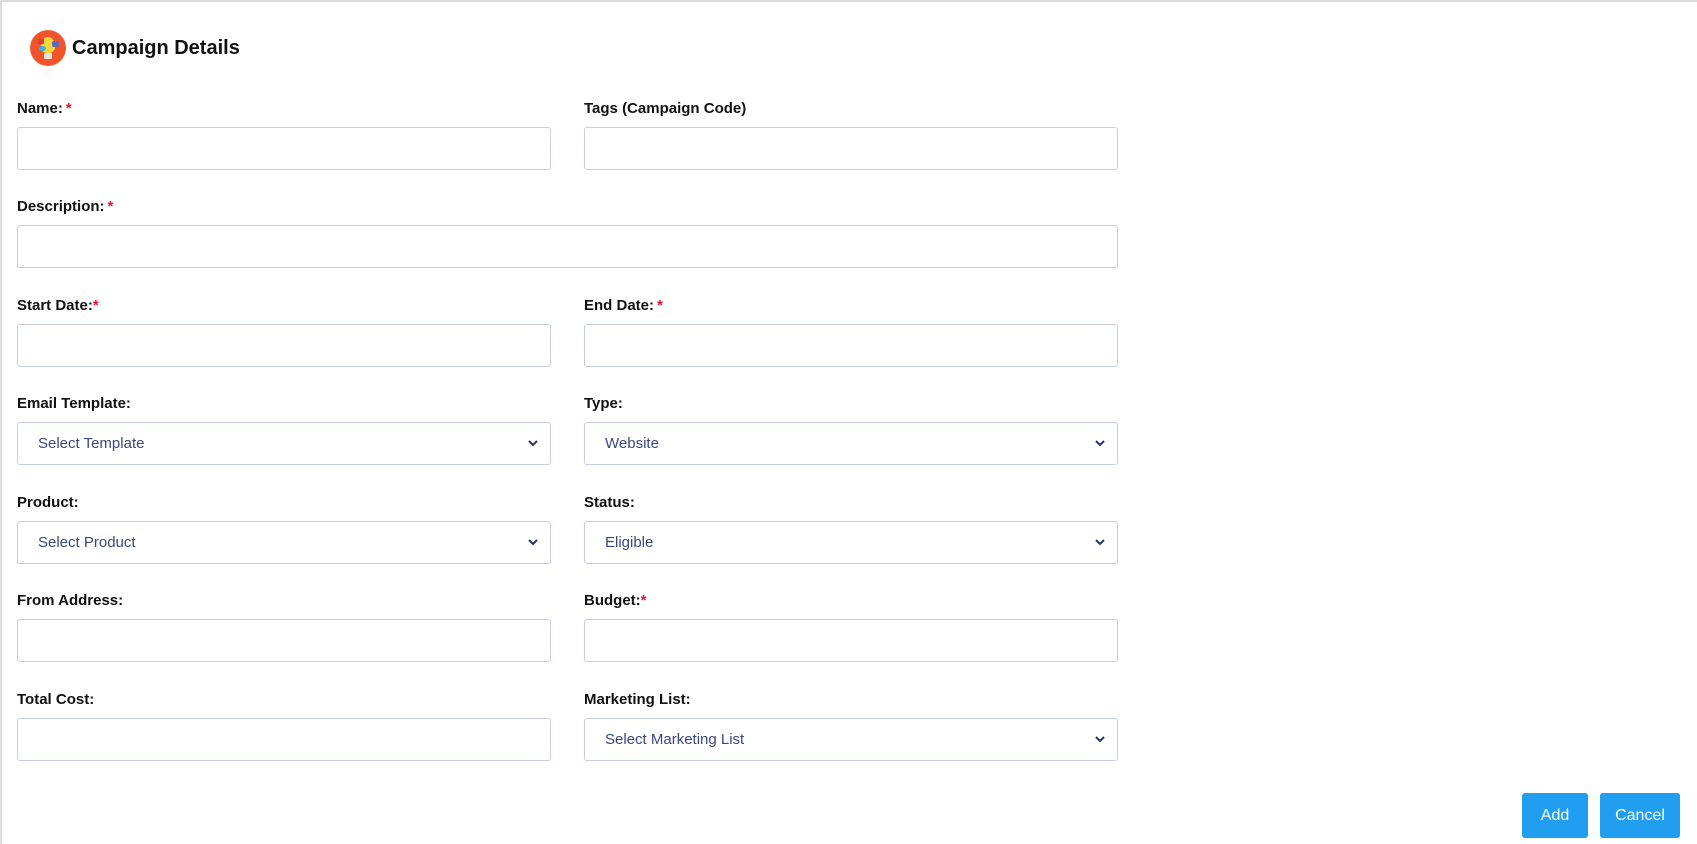 The image size is (1697, 844). What do you see at coordinates (284, 542) in the screenshot?
I see `product-select: Select Product` at bounding box center [284, 542].